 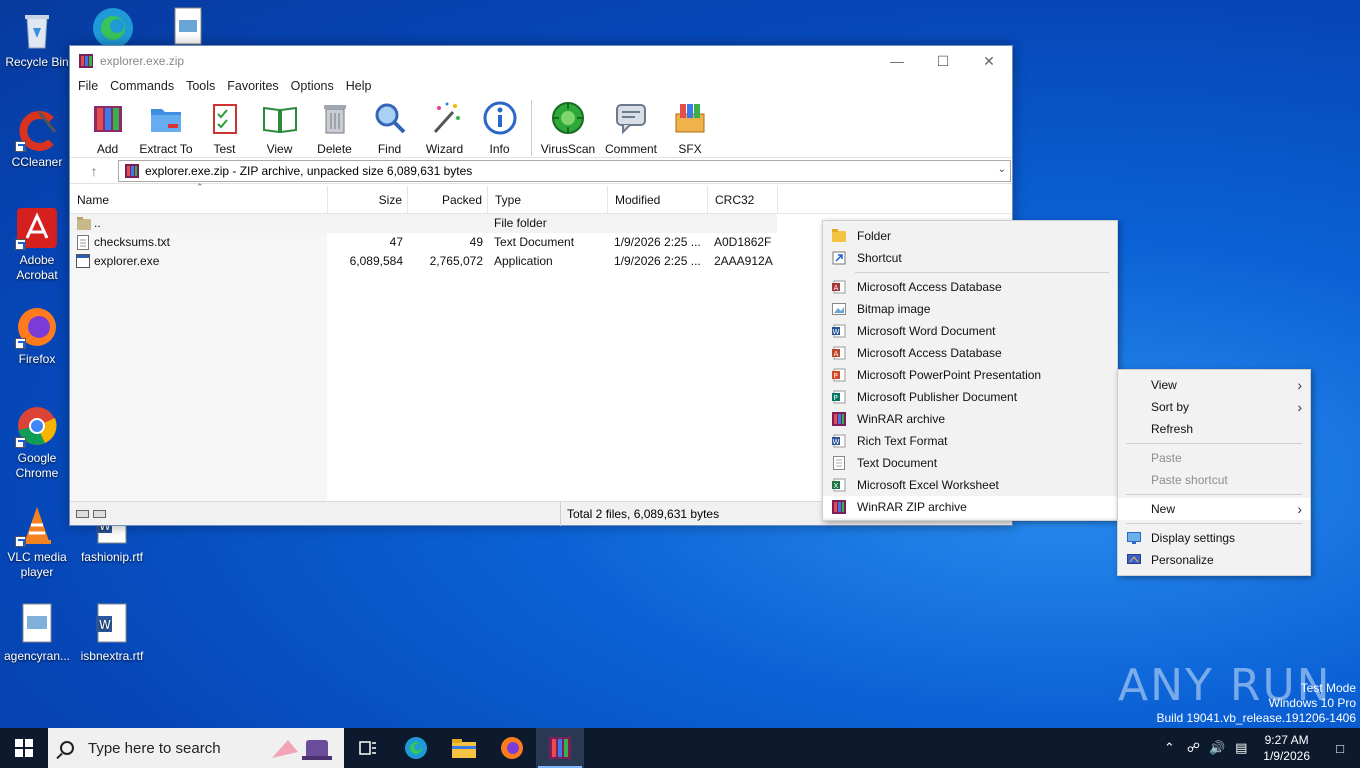 I want to click on desktop-icon-vlc: VLC media player, so click(x=37, y=541).